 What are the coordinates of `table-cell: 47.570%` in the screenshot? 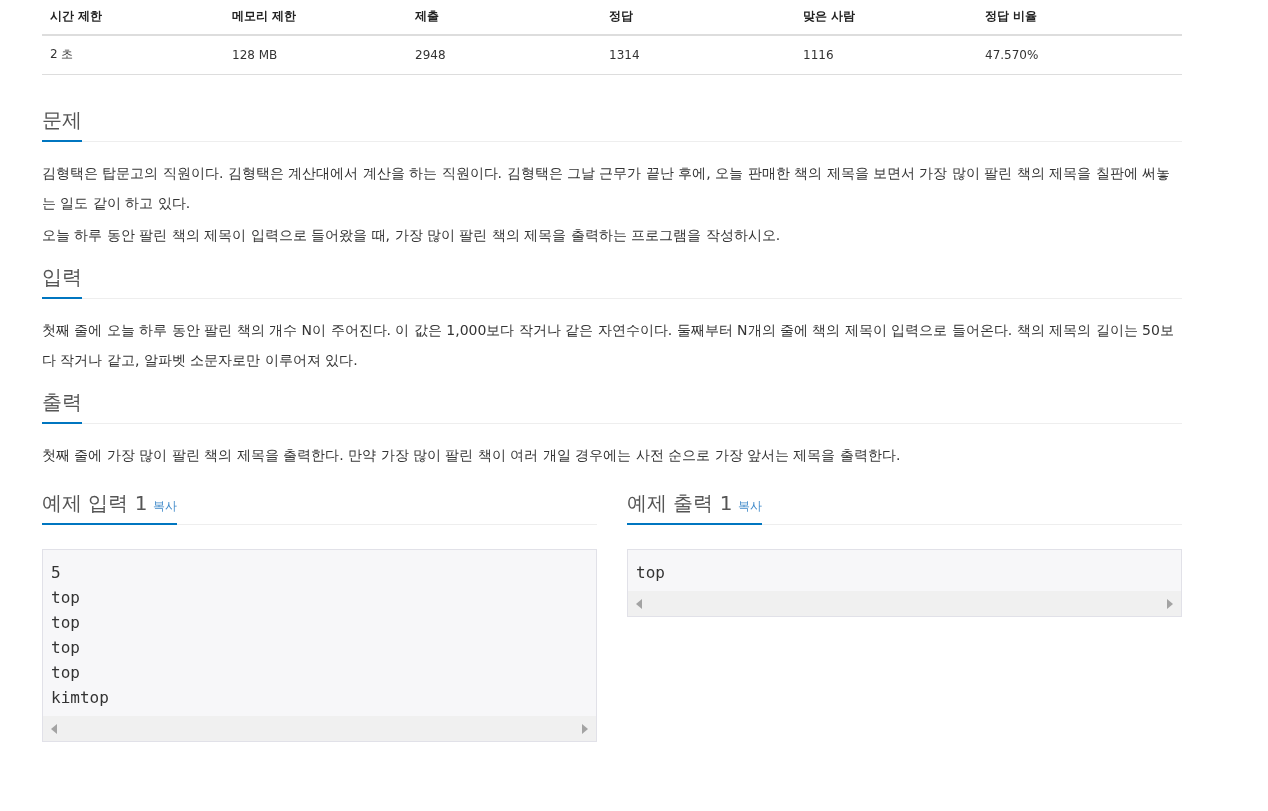 It's located at (1079, 55).